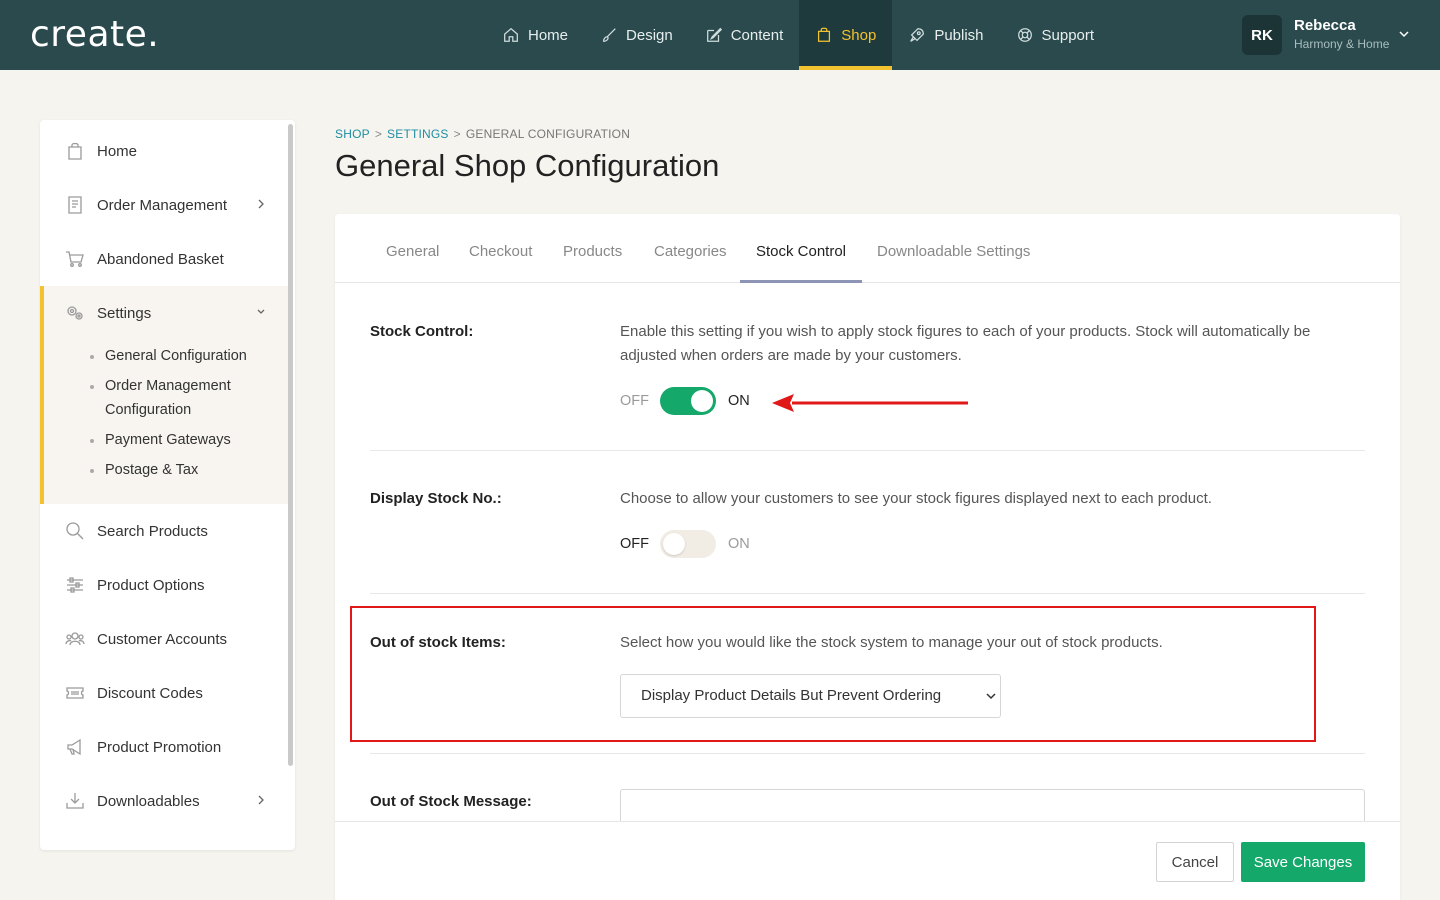 This screenshot has width=1440, height=900. Describe the element at coordinates (151, 585) in the screenshot. I see `sidebar-item-label: Product Options` at that location.